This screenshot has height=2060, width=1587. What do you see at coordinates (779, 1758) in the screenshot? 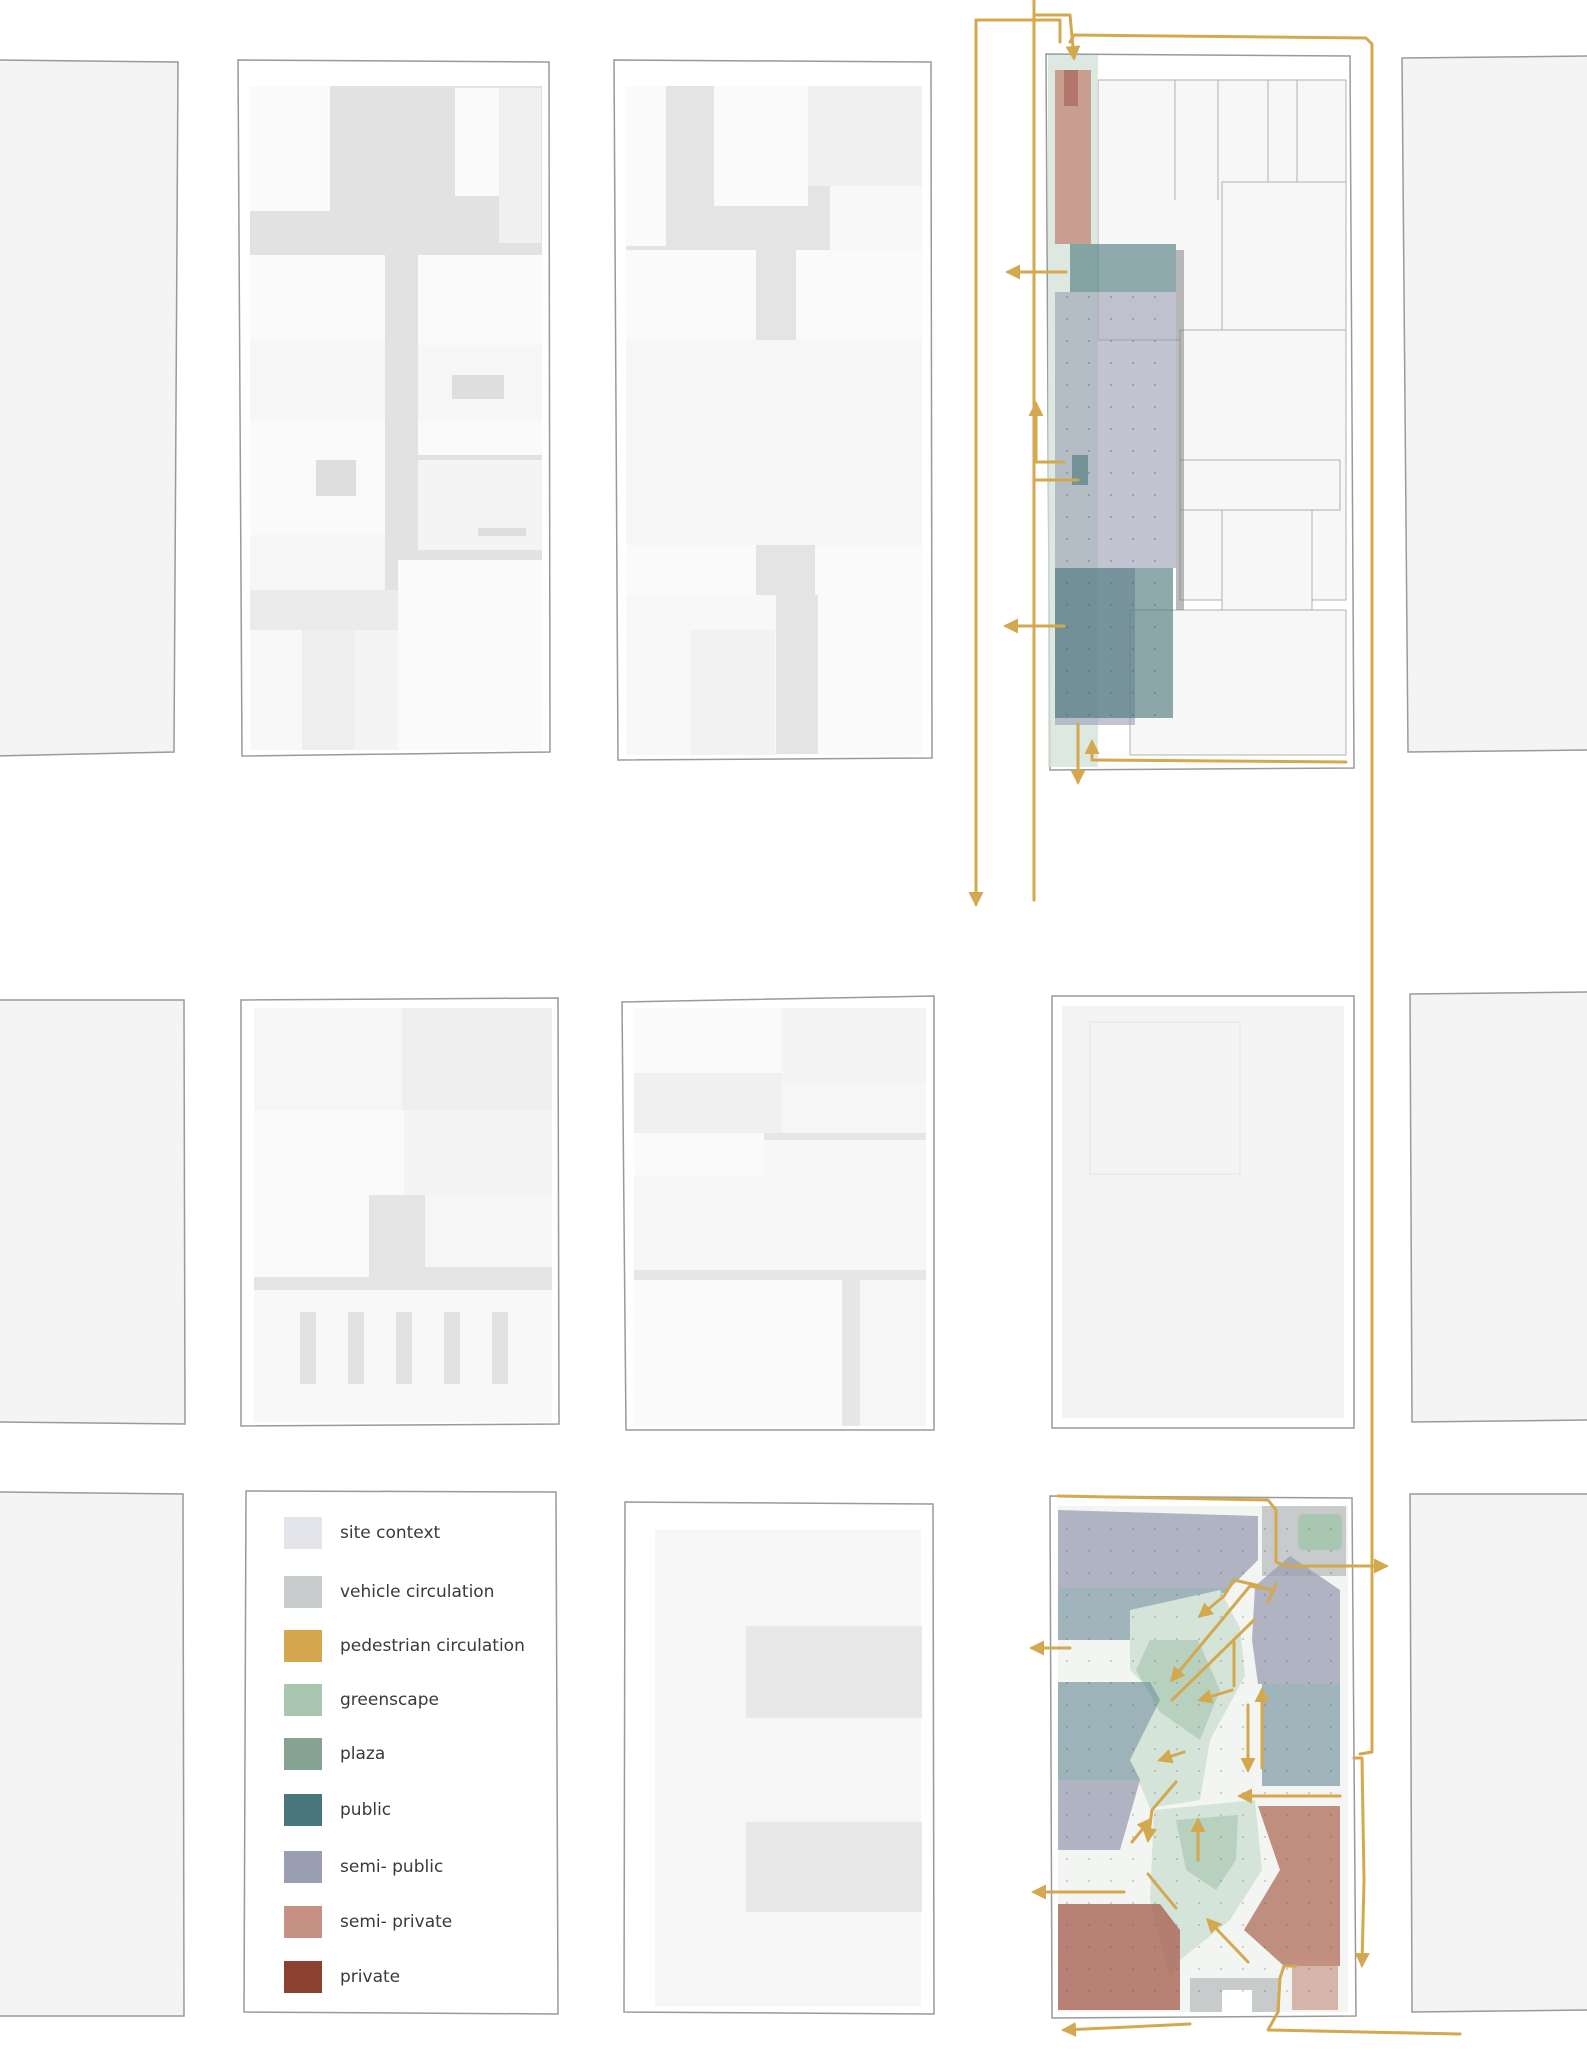
I see `block-row3-col3` at bounding box center [779, 1758].